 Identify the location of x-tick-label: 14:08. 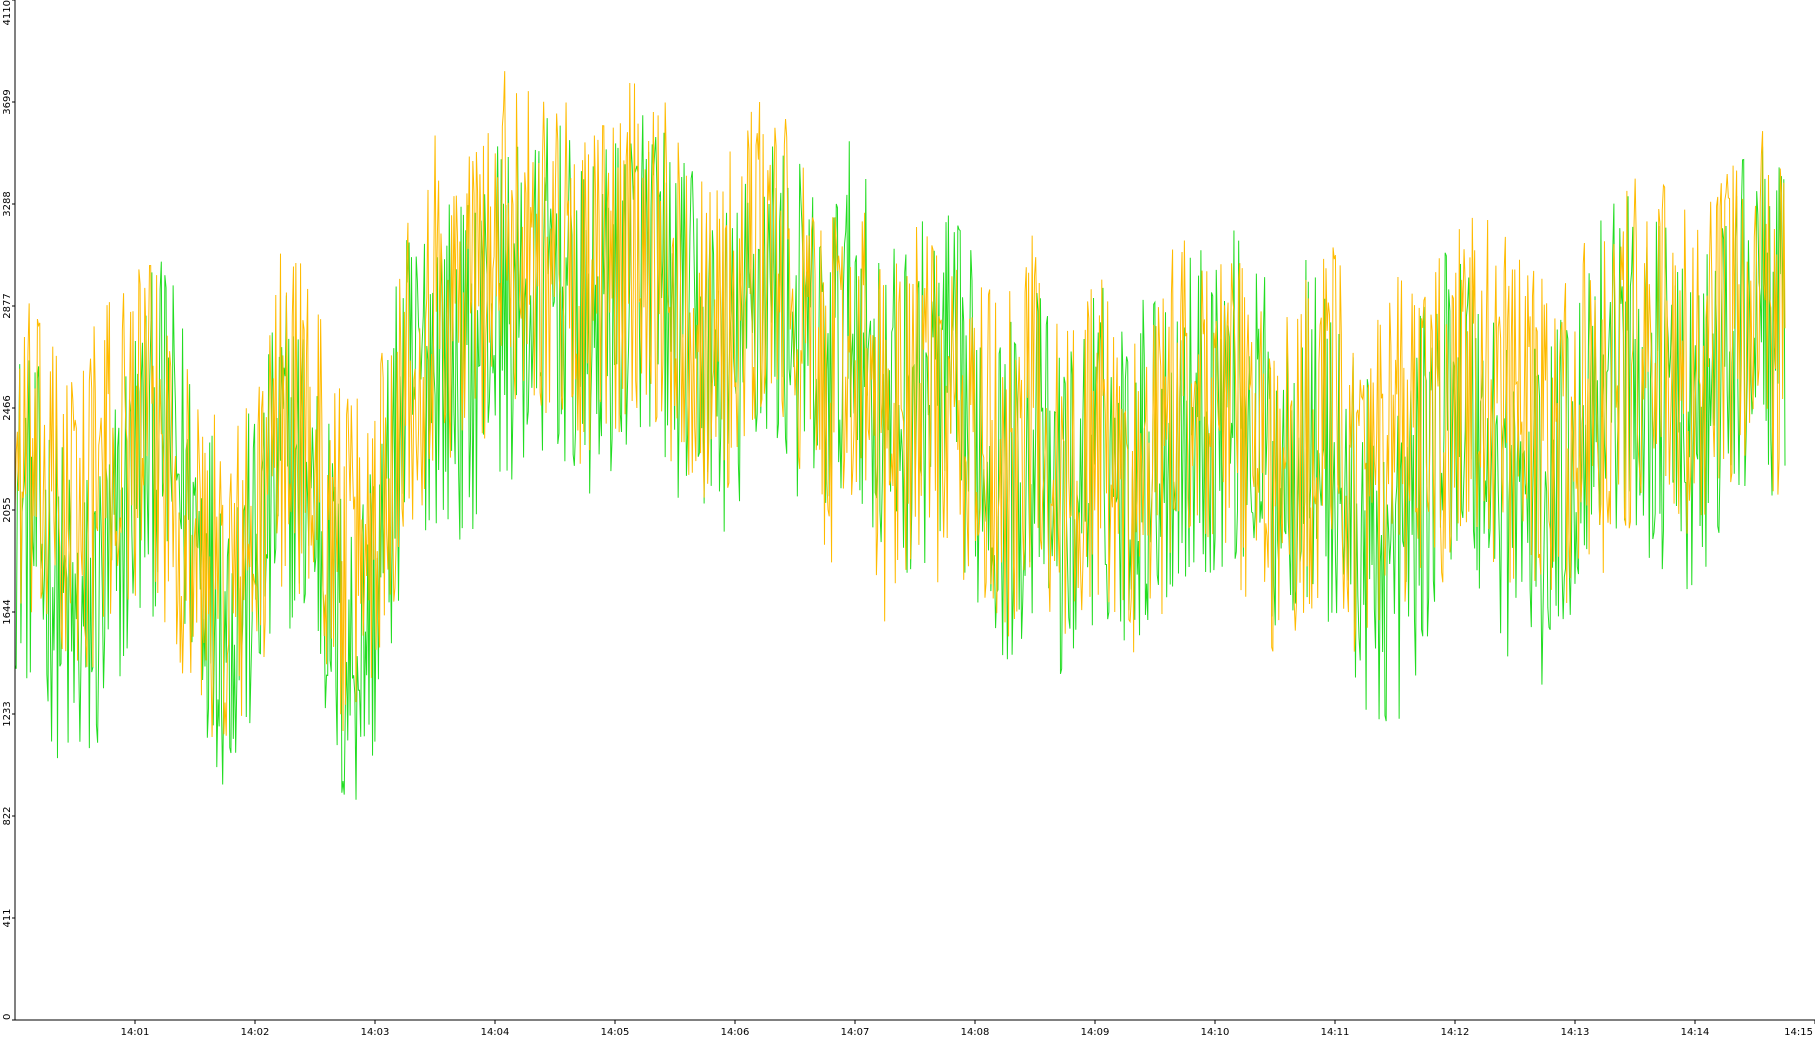
(975, 1032).